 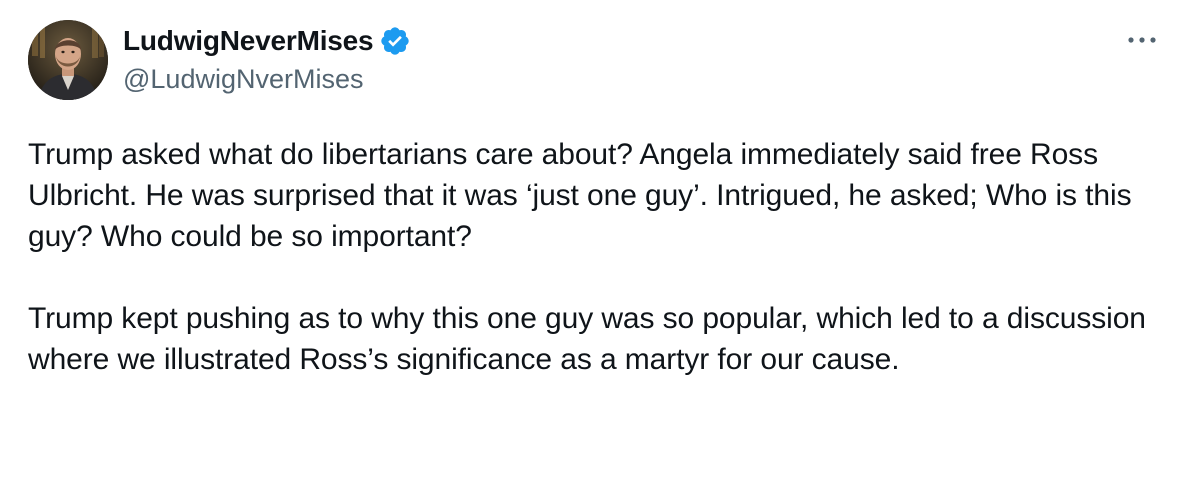 What do you see at coordinates (248, 41) in the screenshot?
I see `display-name: LudwigNeverMises` at bounding box center [248, 41].